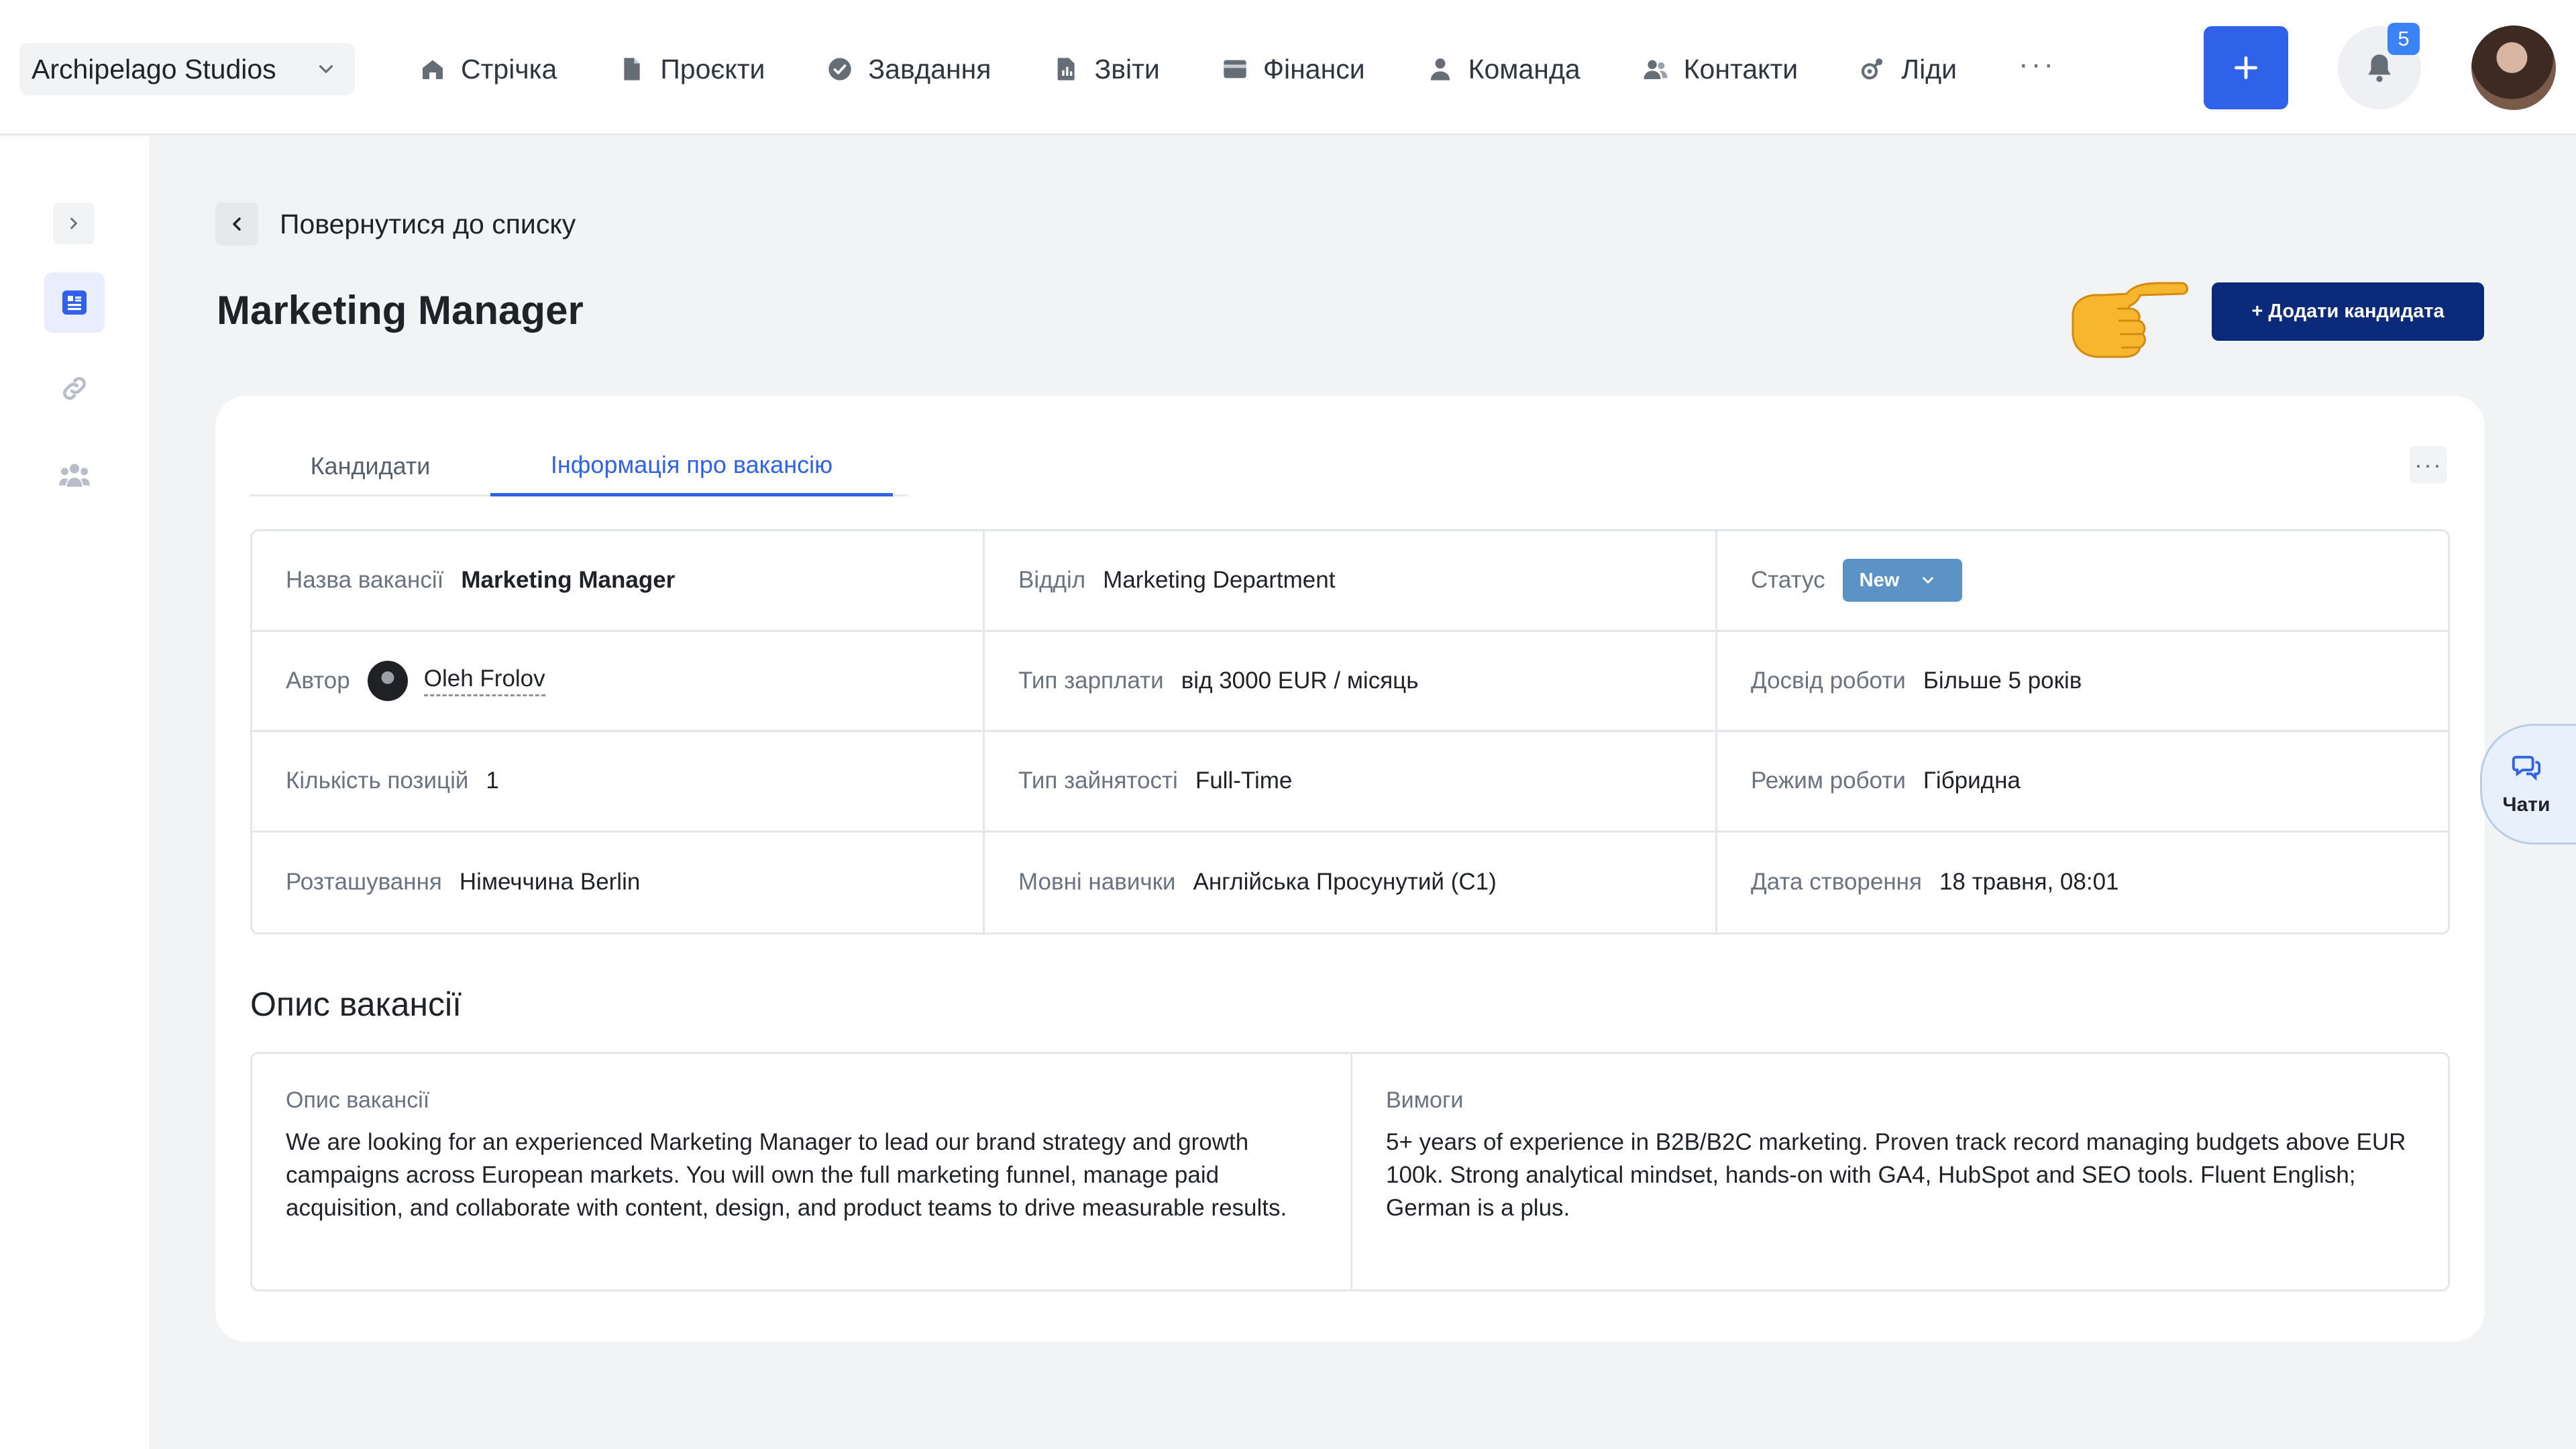 Image resolution: width=2576 pixels, height=1449 pixels. Describe the element at coordinates (1524, 69) in the screenshot. I see `nav-item-label: Команда` at that location.